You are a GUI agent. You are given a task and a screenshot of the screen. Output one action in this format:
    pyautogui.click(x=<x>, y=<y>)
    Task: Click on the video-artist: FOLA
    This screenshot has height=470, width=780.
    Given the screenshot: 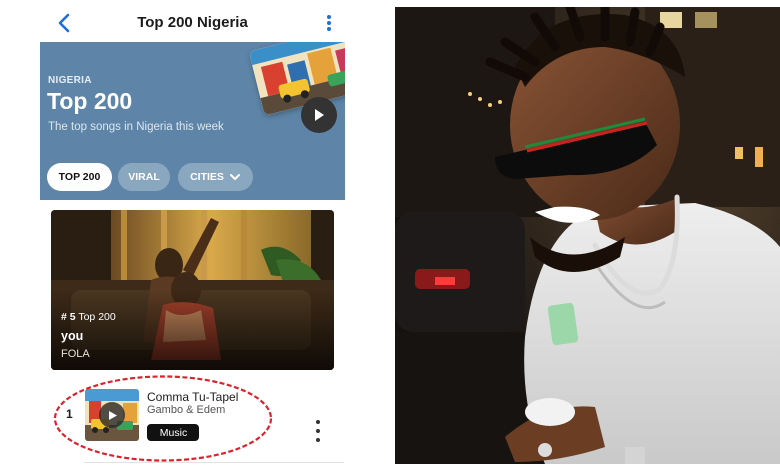 What is the action you would take?
    pyautogui.click(x=75, y=354)
    